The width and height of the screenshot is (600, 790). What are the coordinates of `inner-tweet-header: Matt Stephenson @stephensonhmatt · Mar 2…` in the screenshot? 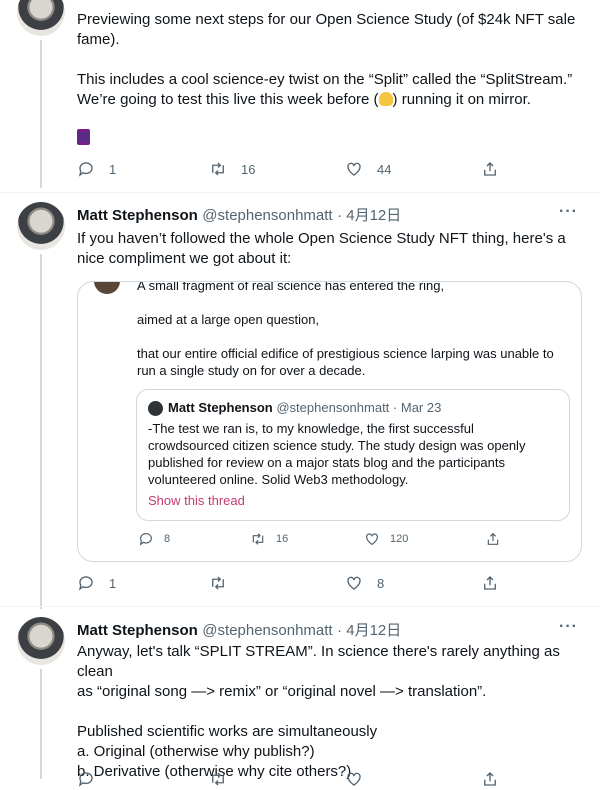 It's located at (304, 407).